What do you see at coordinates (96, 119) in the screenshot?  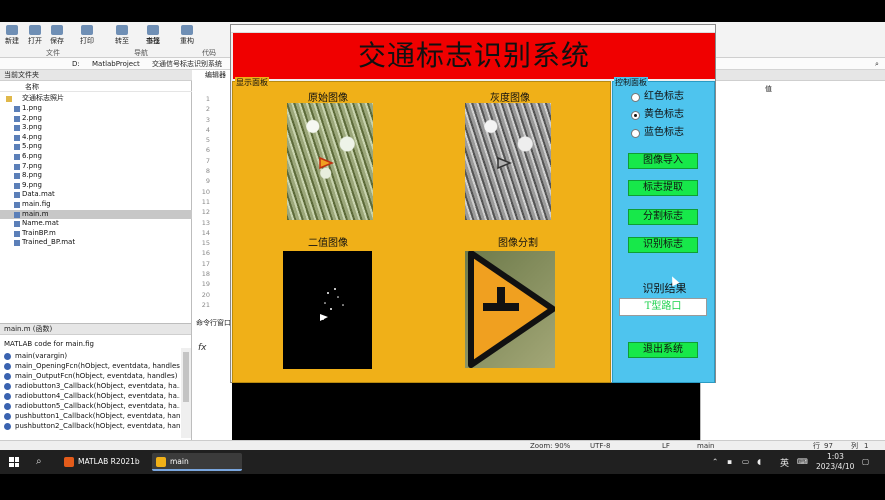 I see `file-item: 2.png` at bounding box center [96, 119].